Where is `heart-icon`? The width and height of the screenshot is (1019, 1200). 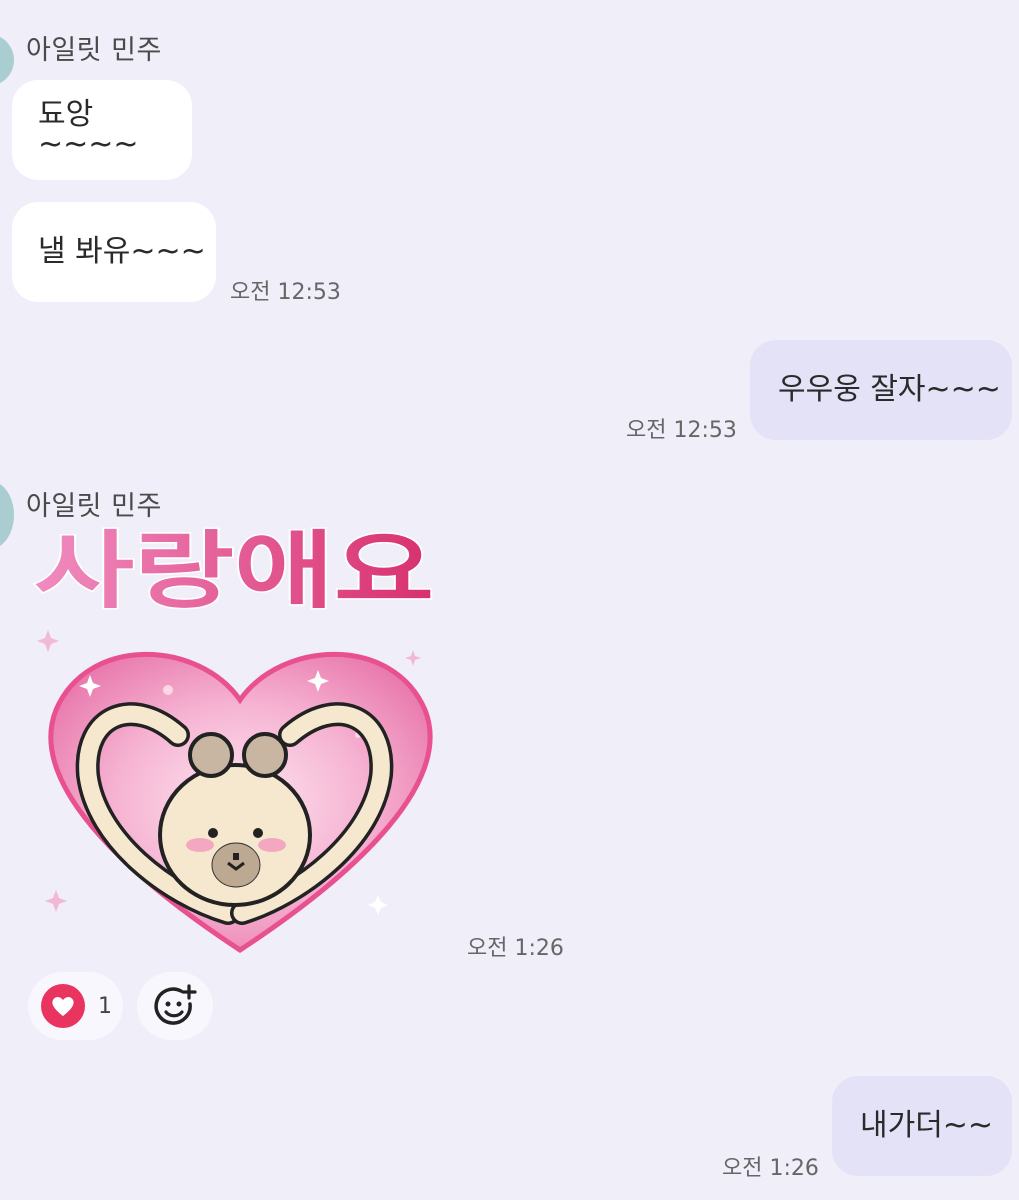 heart-icon is located at coordinates (63, 1006).